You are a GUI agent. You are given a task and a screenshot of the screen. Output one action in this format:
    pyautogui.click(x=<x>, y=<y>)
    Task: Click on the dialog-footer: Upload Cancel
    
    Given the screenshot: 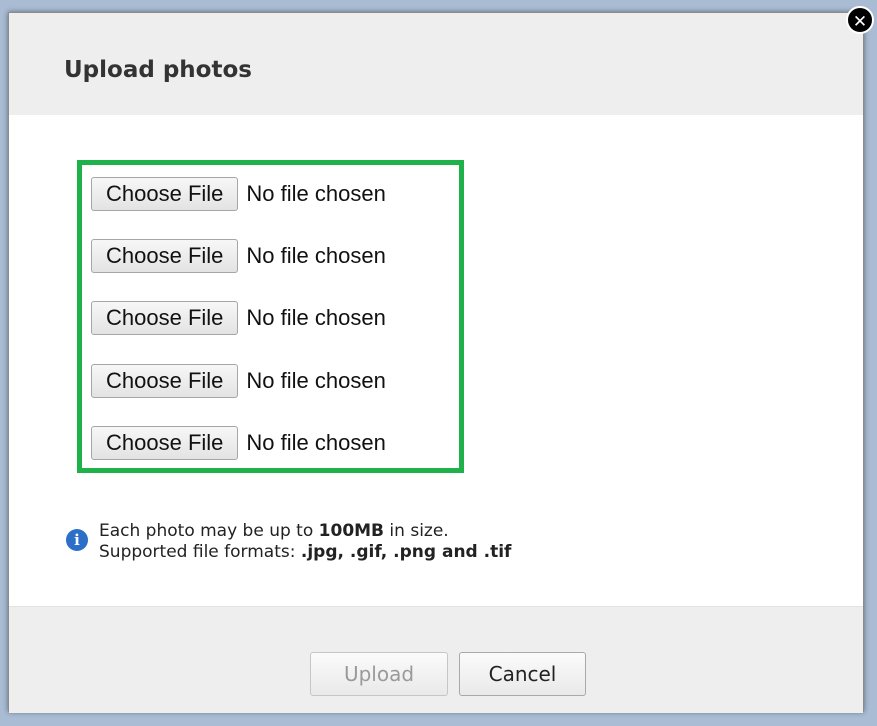 What is the action you would take?
    pyautogui.click(x=436, y=659)
    